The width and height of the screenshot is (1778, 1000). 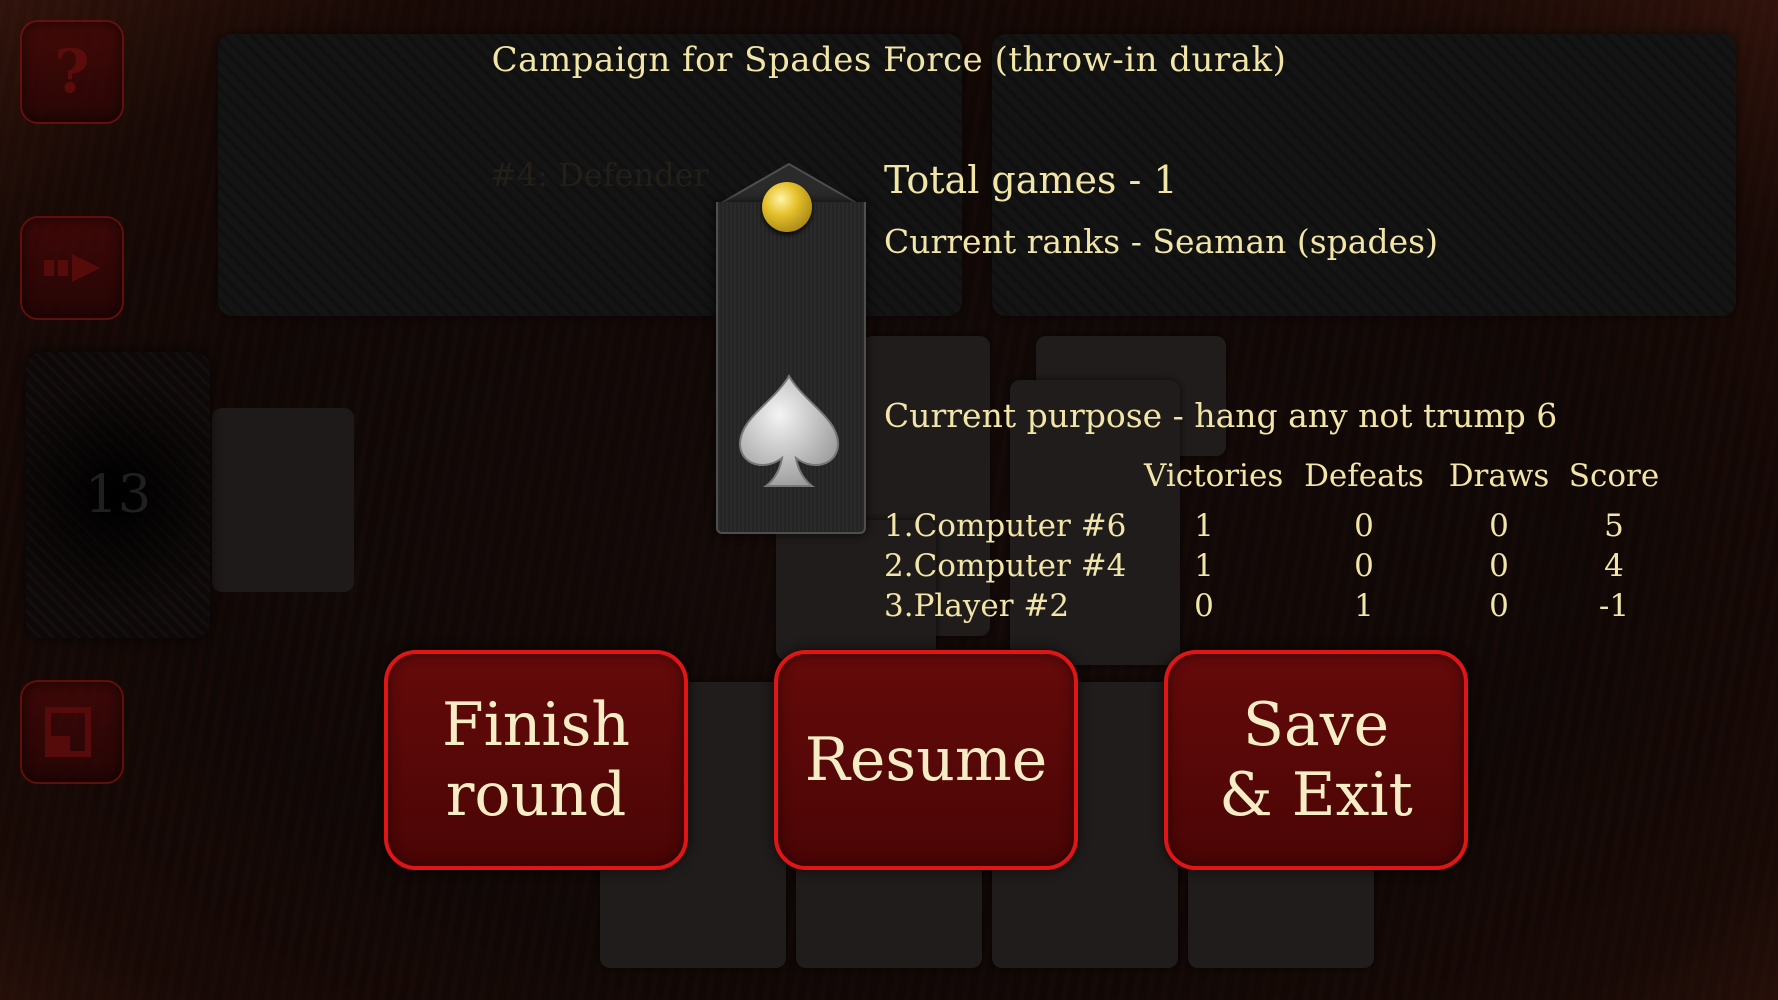 What do you see at coordinates (1031, 180) in the screenshot?
I see `total-games: Total games - 1` at bounding box center [1031, 180].